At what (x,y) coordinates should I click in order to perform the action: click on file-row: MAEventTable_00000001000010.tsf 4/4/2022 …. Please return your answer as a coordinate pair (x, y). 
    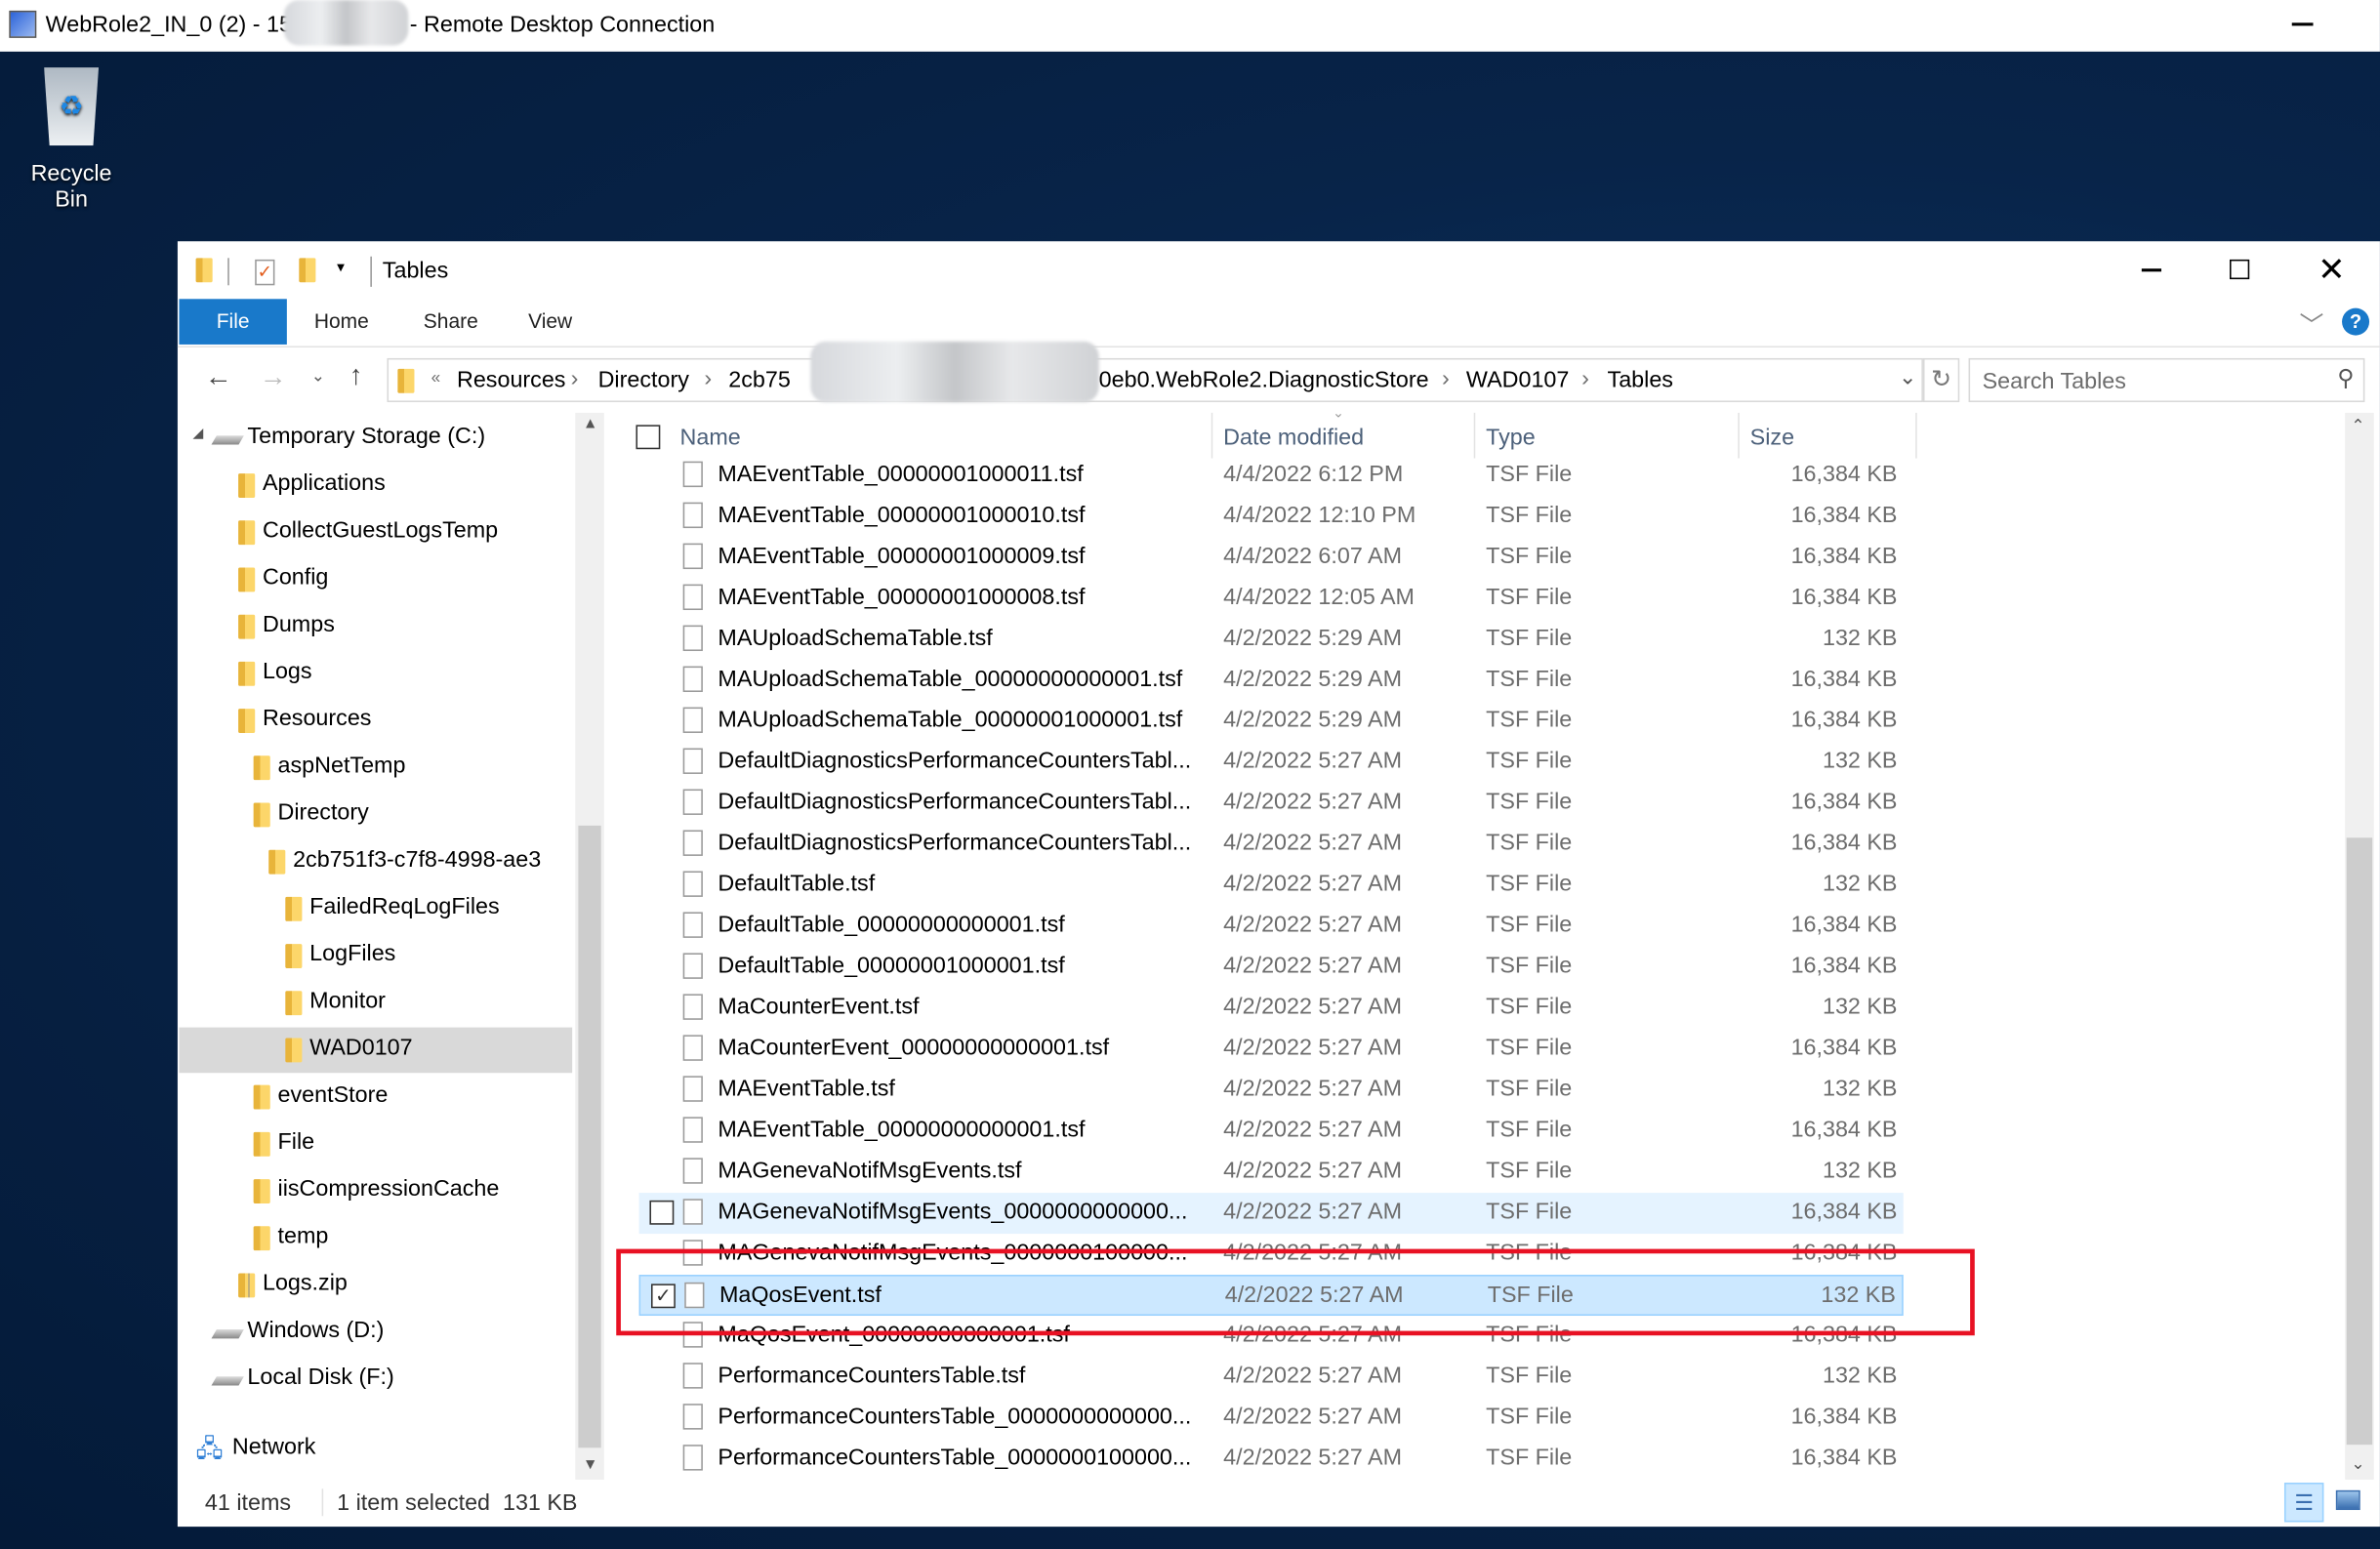
    Looking at the image, I should click on (1271, 517).